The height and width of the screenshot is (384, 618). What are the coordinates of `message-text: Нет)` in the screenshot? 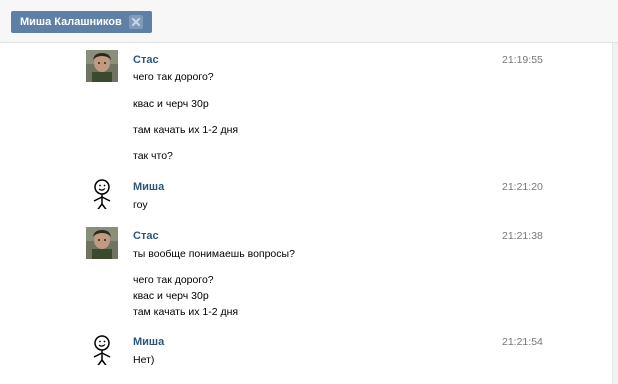 It's located at (144, 360).